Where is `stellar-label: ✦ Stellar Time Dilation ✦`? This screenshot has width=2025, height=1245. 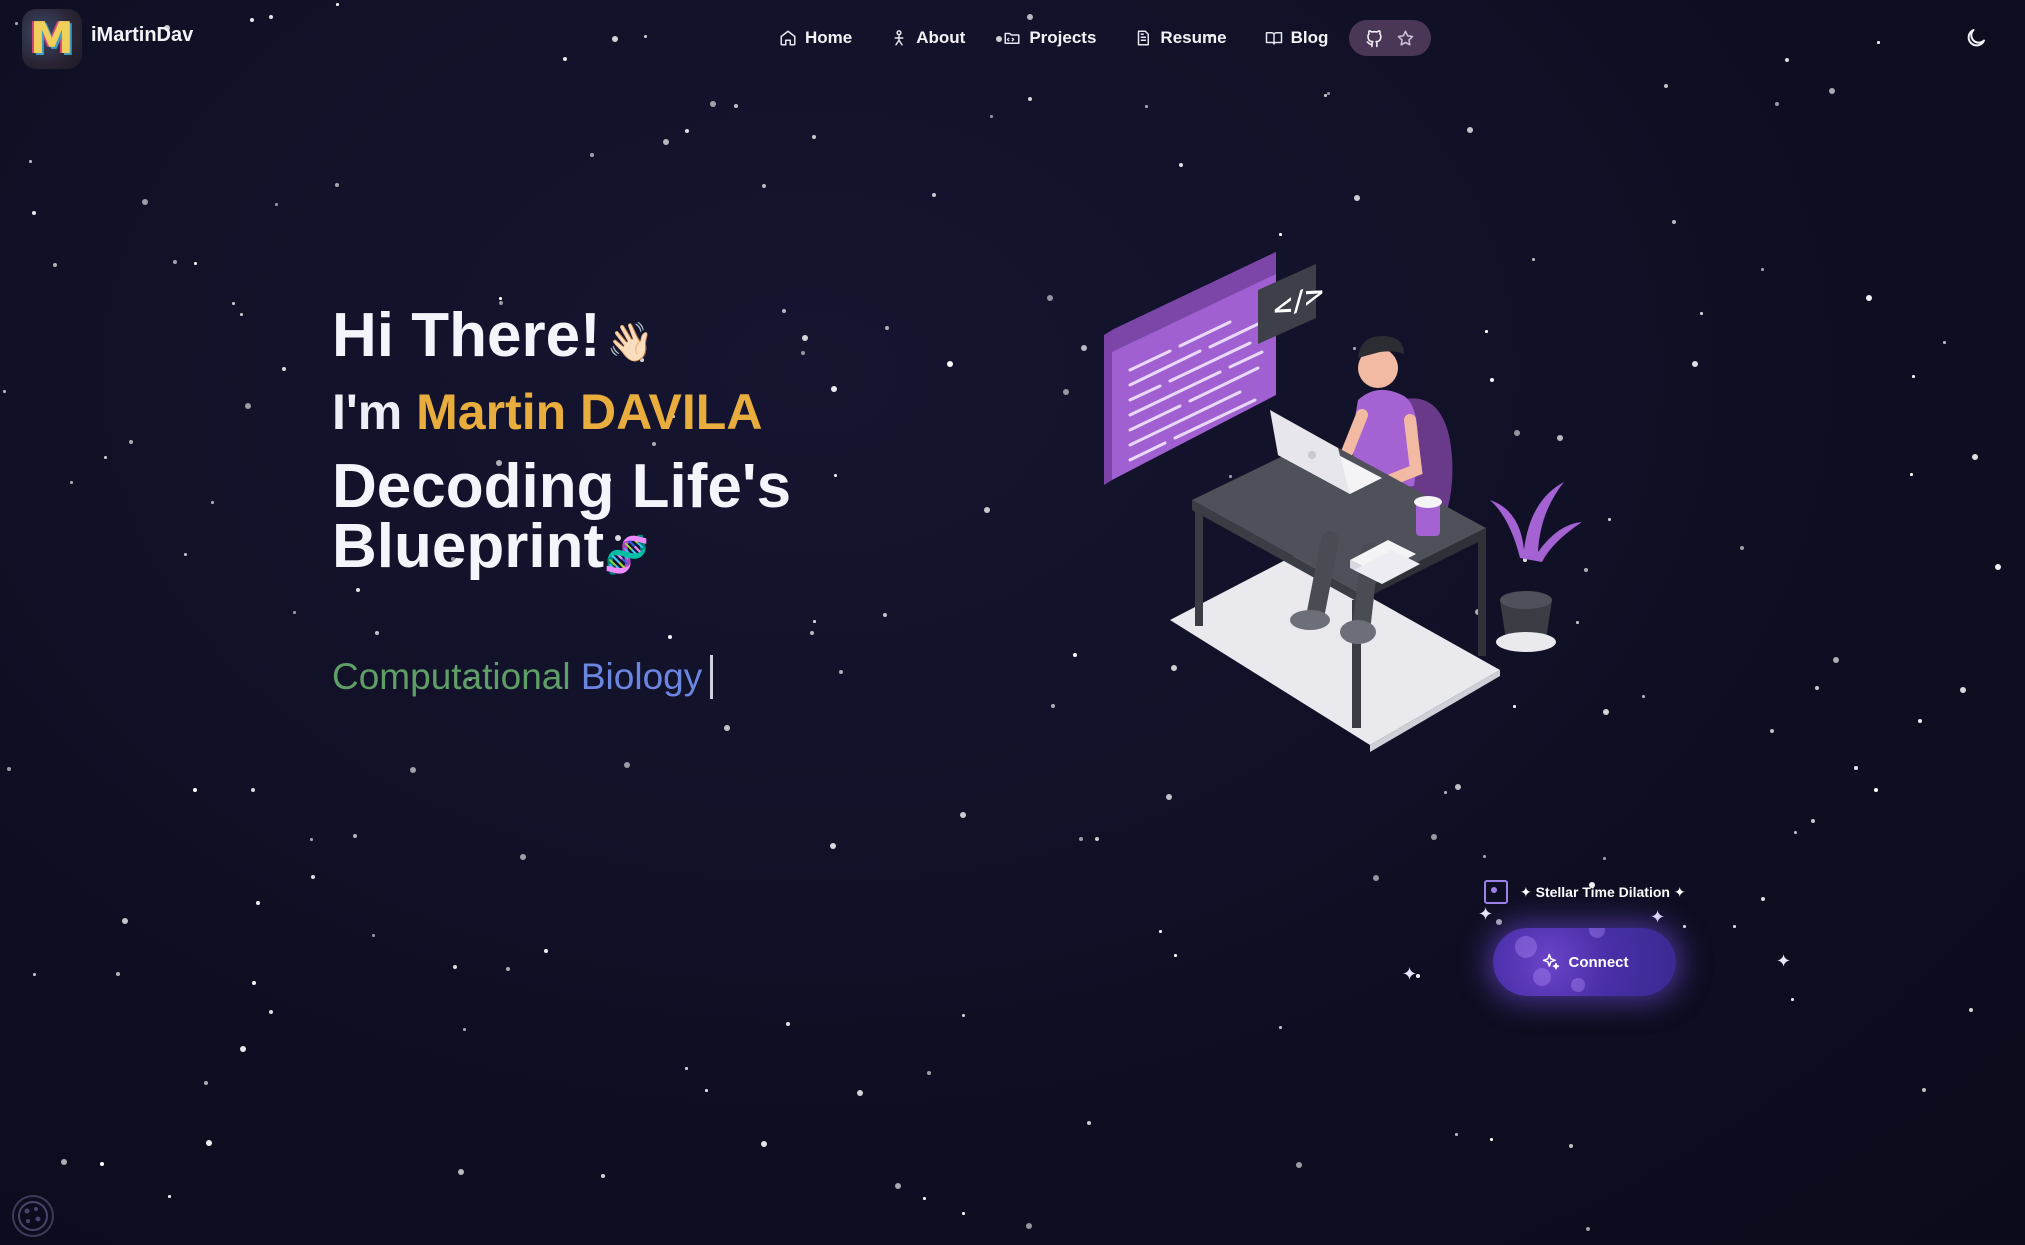 stellar-label: ✦ Stellar Time Dilation ✦ is located at coordinates (1603, 891).